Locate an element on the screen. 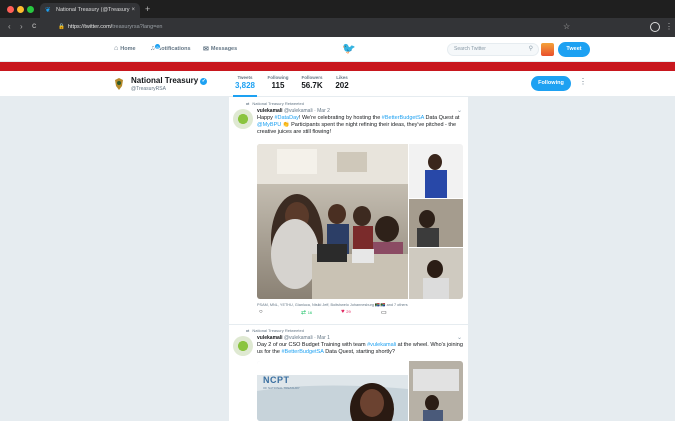 The image size is (675, 421). stat-likes: Likes 202 is located at coordinates (342, 82).